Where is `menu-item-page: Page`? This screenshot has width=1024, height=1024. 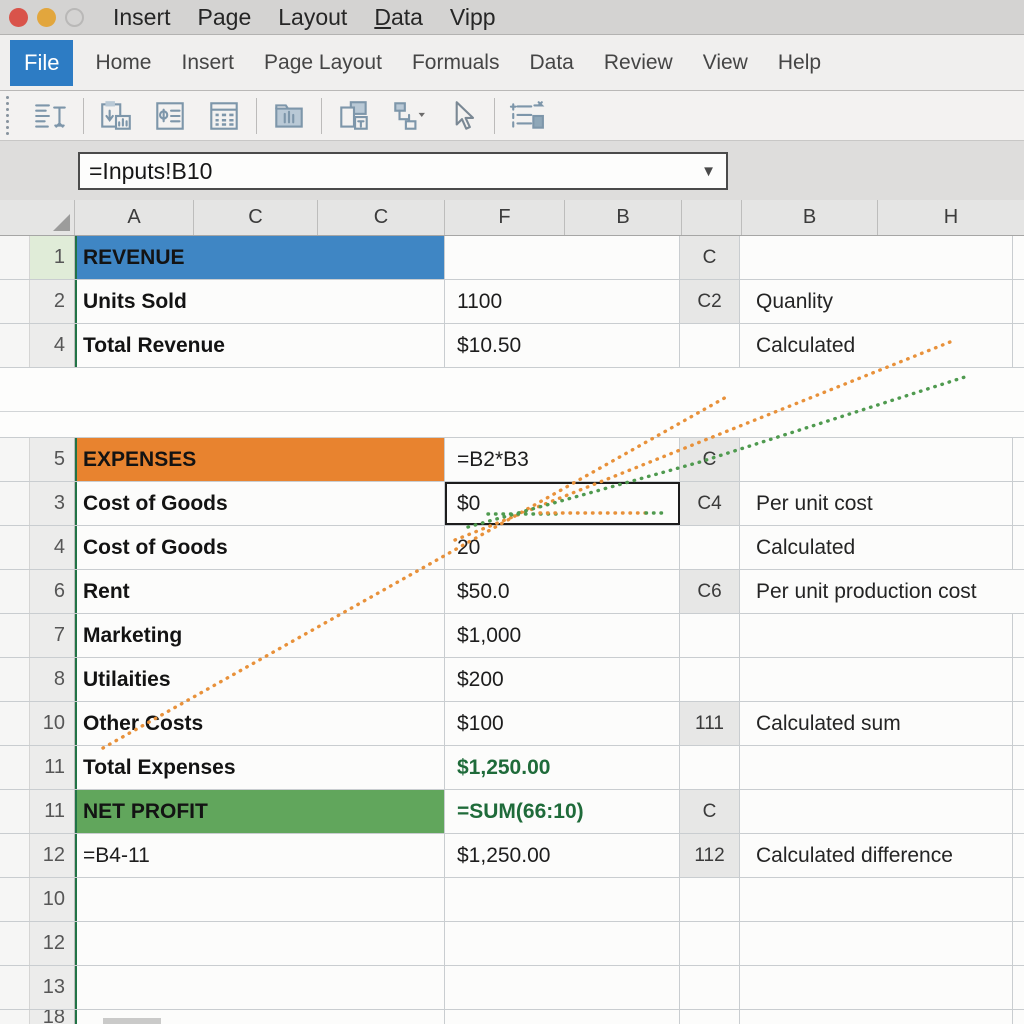 menu-item-page: Page is located at coordinates (225, 17).